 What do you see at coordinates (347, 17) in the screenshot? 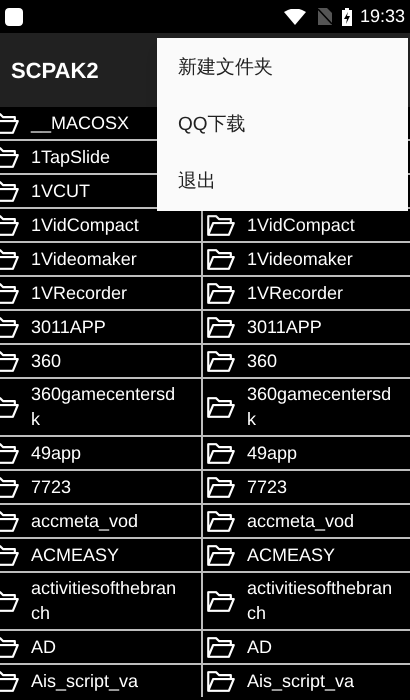
I see `battery-charging-icon` at bounding box center [347, 17].